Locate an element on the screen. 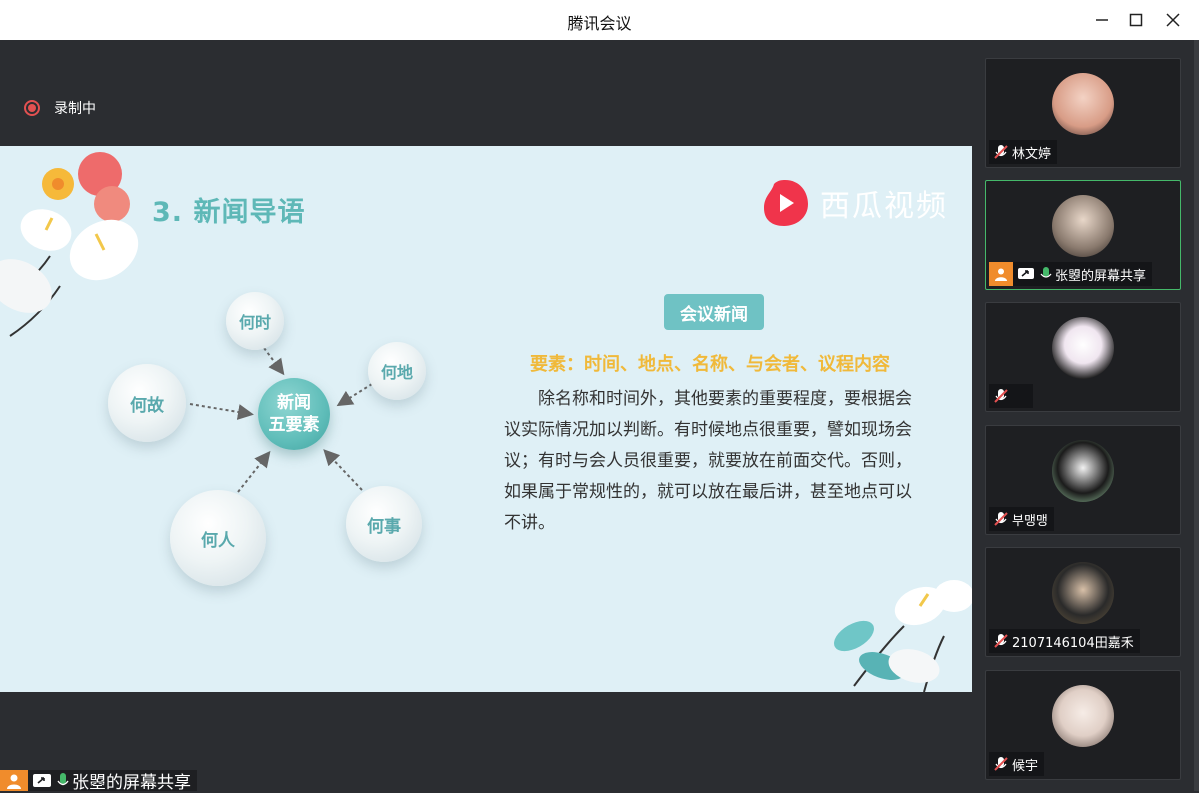 This screenshot has width=1199, height=793. participant-tile: 2107146104田嘉禾 is located at coordinates (1083, 602).